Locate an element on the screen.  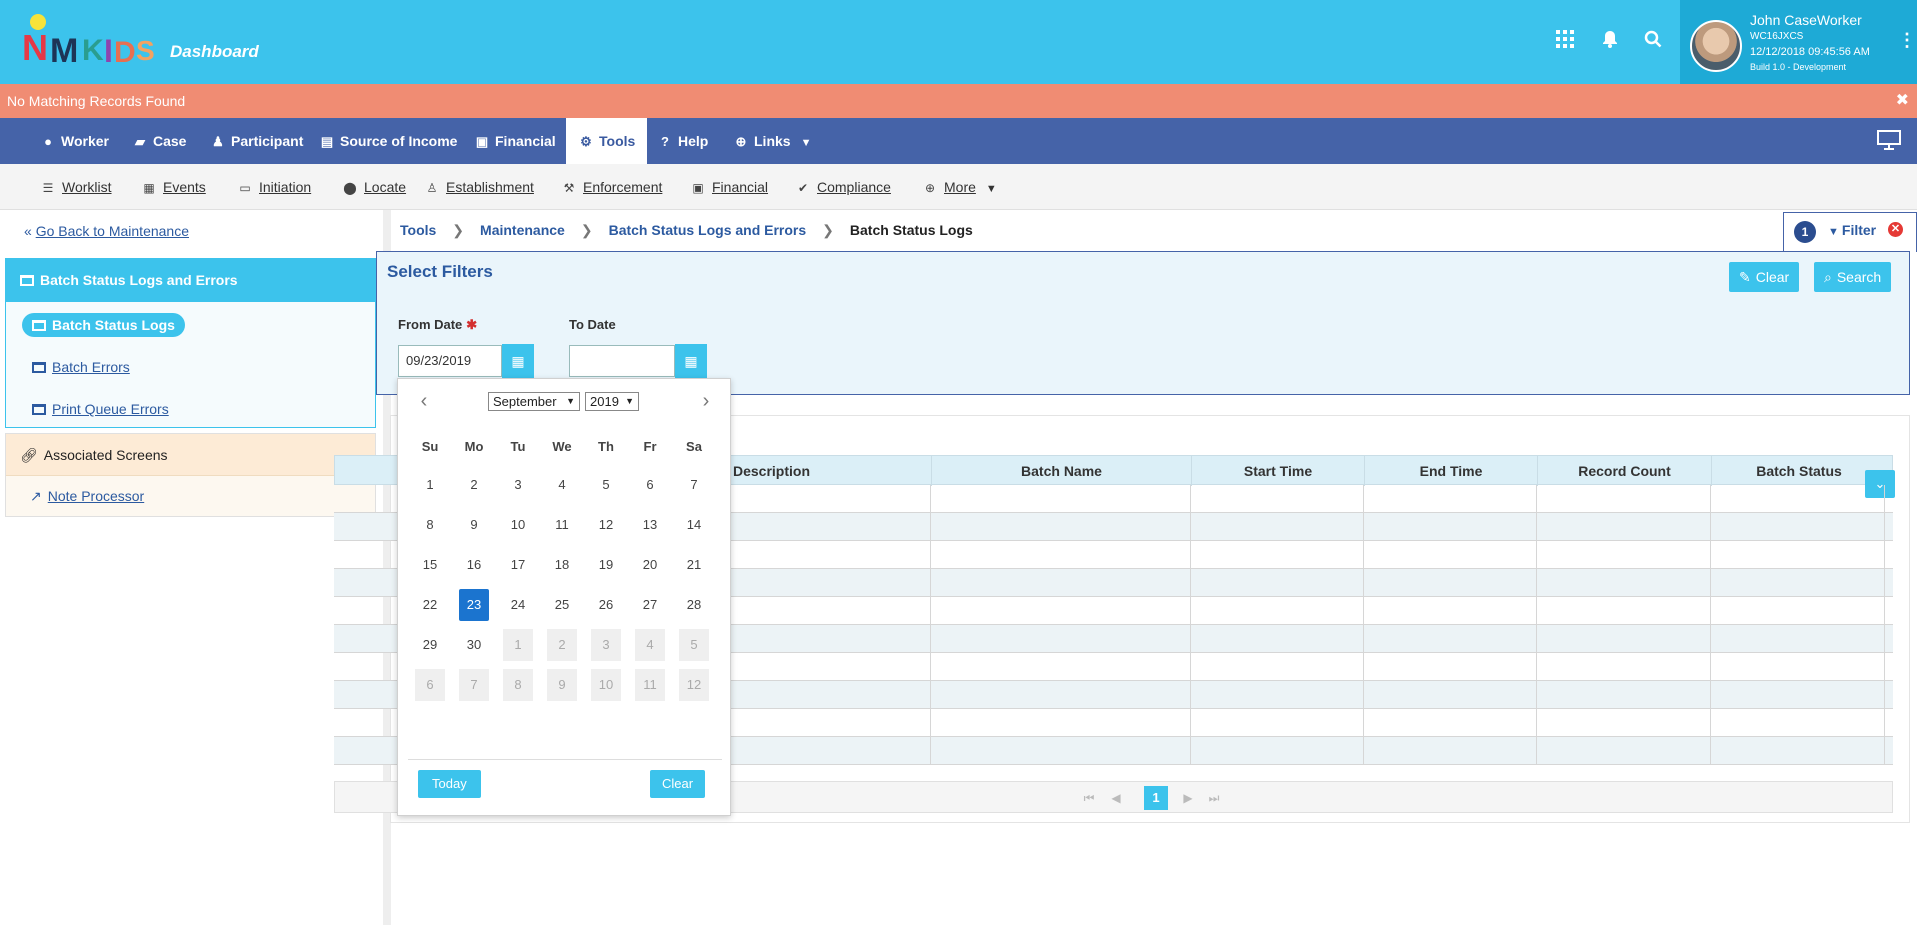
calendar-day-selected: 23 is located at coordinates (474, 605).